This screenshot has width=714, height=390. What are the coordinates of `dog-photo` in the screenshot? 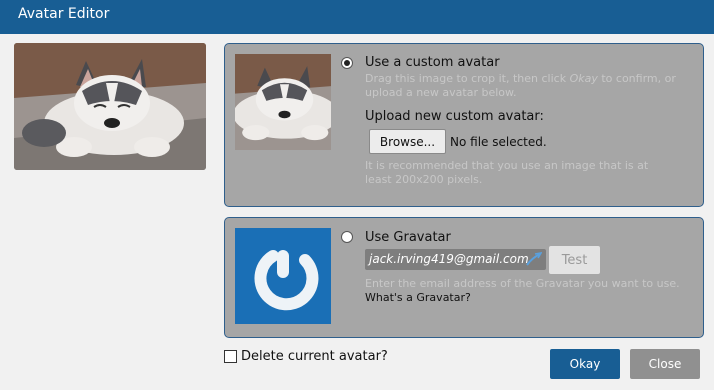 It's located at (110, 106).